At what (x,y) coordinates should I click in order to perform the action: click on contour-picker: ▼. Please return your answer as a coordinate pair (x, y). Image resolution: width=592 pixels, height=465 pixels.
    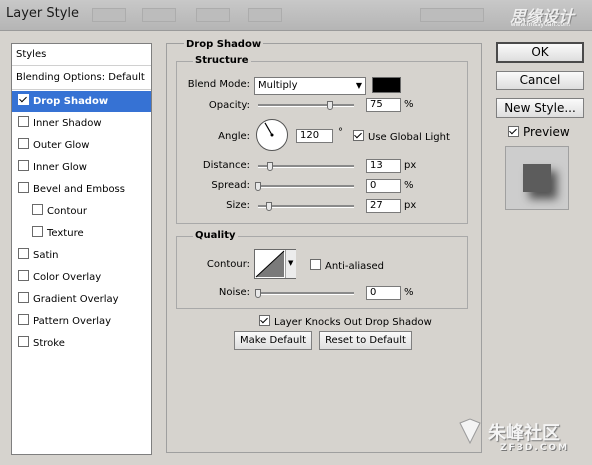
    Looking at the image, I should click on (275, 264).